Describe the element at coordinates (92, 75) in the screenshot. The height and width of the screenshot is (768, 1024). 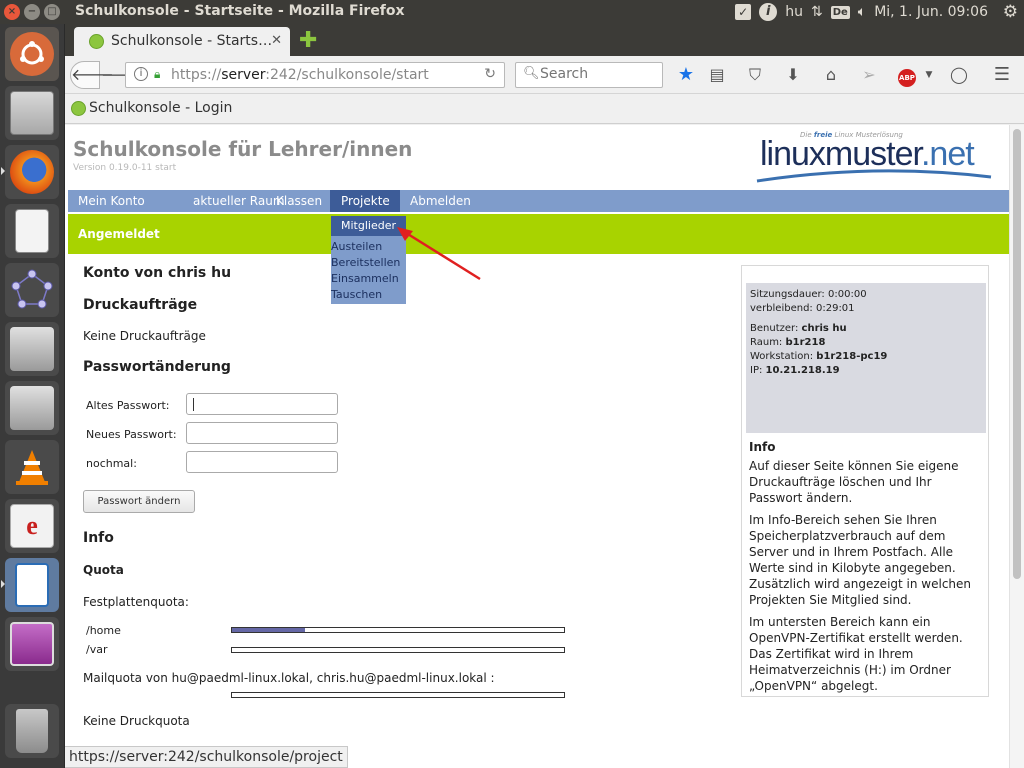
I see `back-button: 🡐` at that location.